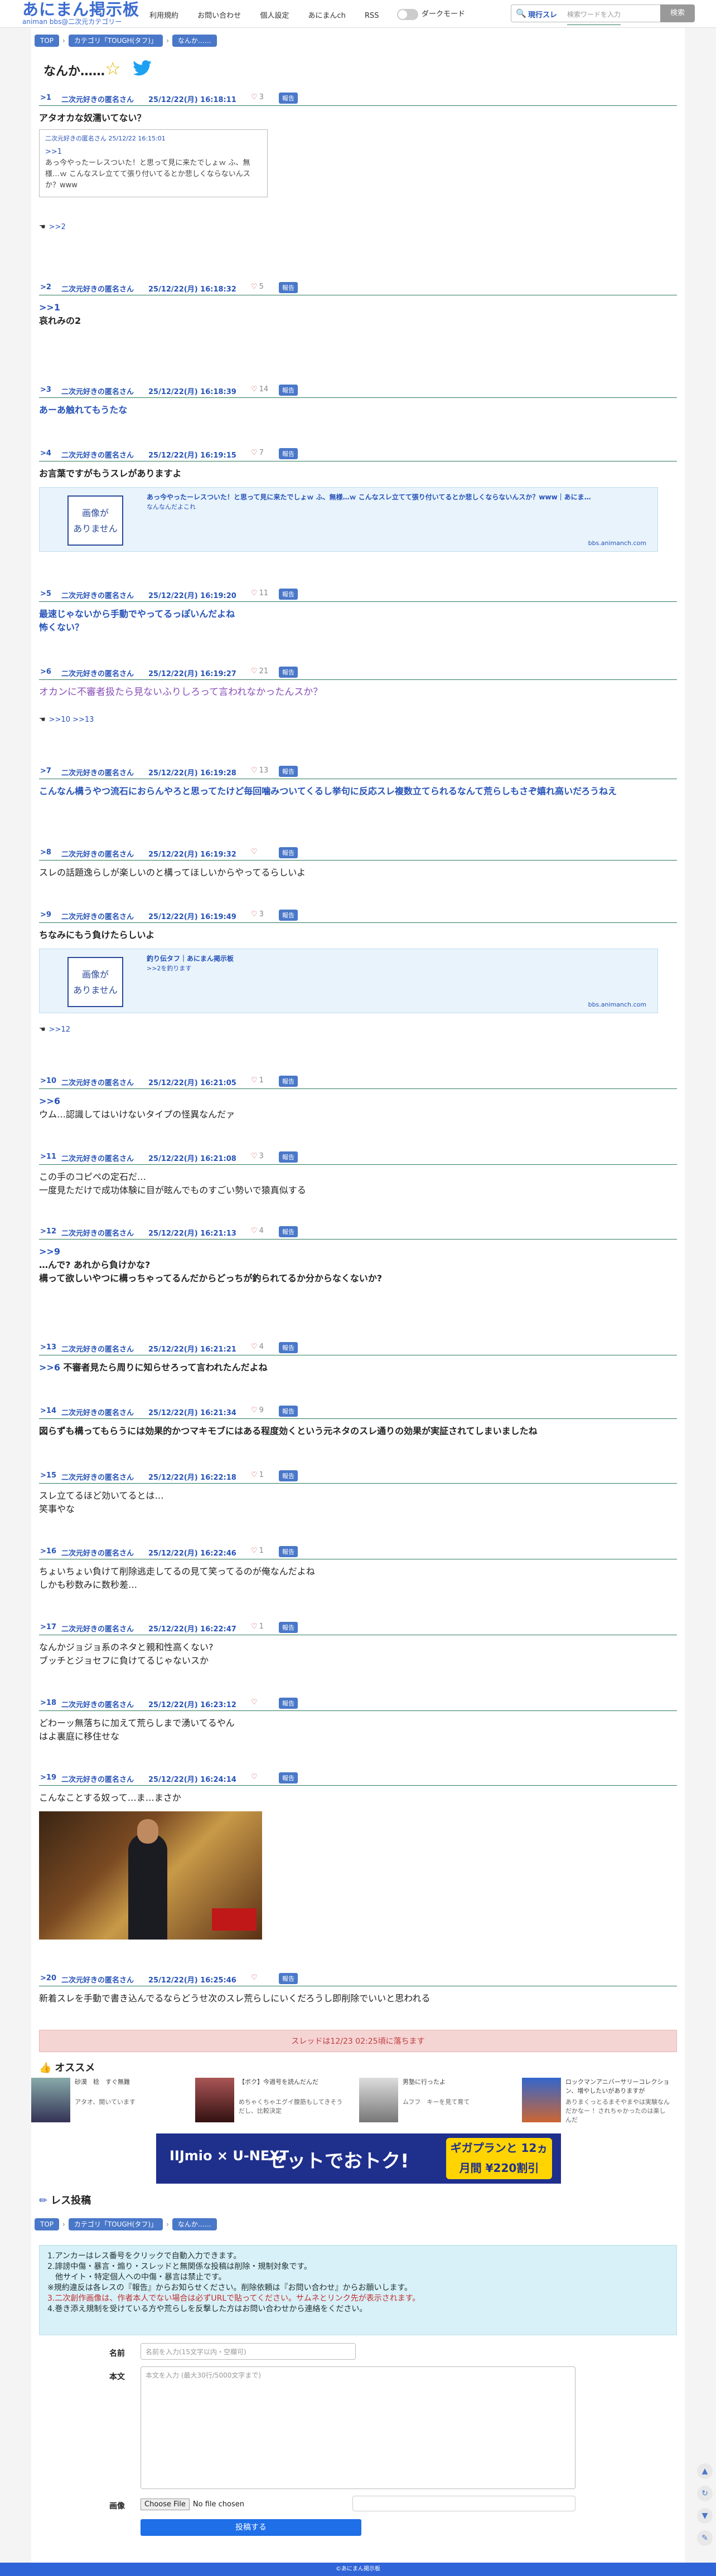  What do you see at coordinates (431, 14) in the screenshot?
I see `dark-mode-toggle: ダークモード` at bounding box center [431, 14].